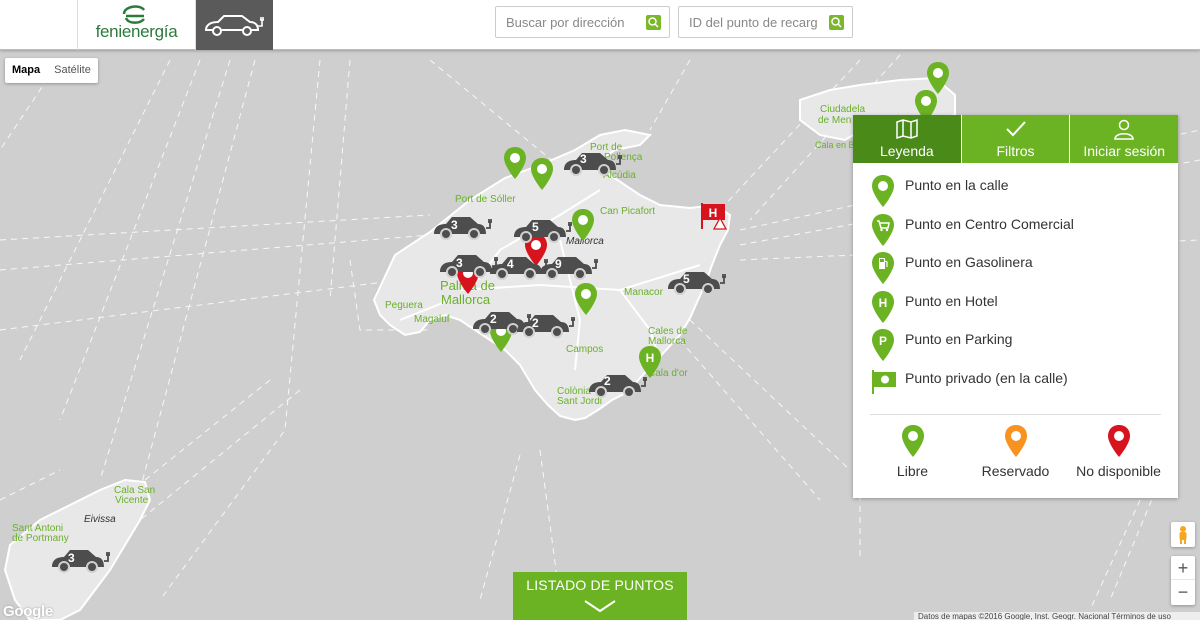 The width and height of the screenshot is (1200, 620). I want to click on status-label: Reservado, so click(1015, 471).